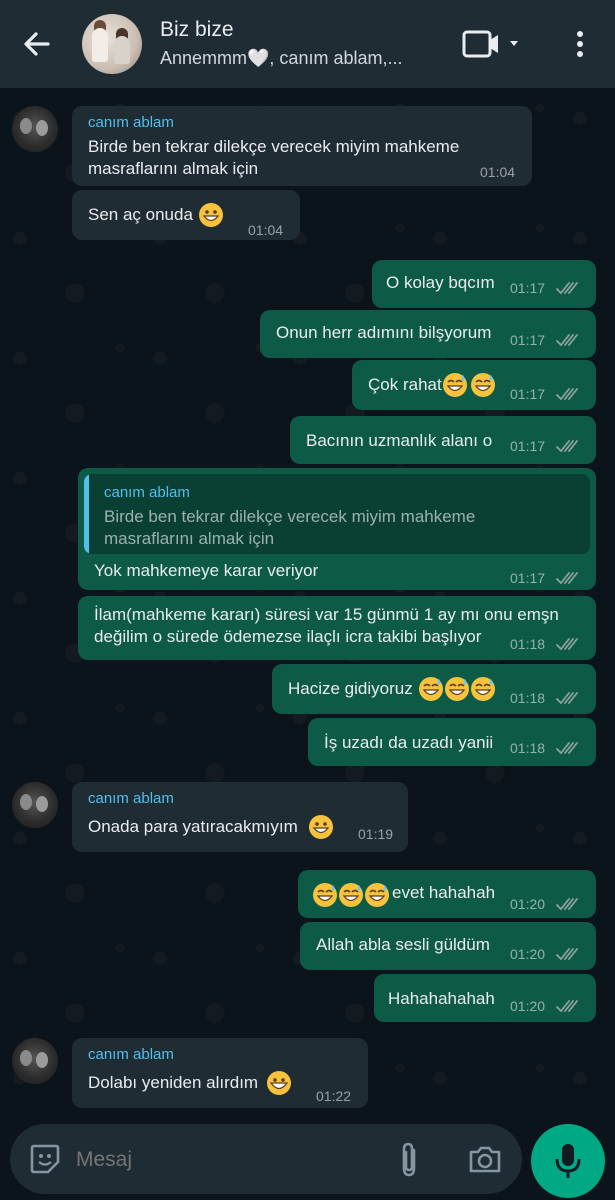  What do you see at coordinates (220, 1073) in the screenshot?
I see `message-bubble-incoming: canım ablam Dolabı yeniden alırdım 01:22` at bounding box center [220, 1073].